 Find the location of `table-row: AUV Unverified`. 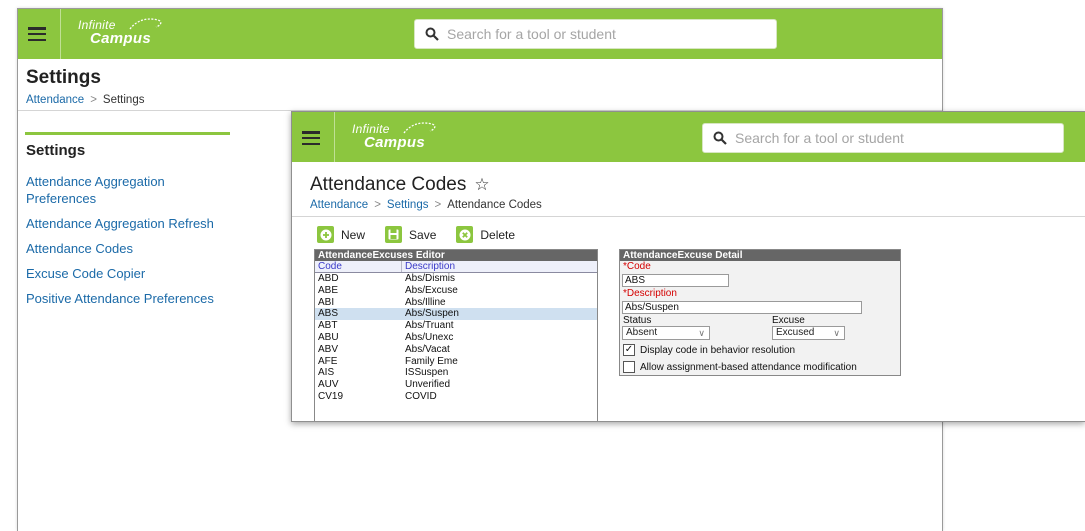

table-row: AUV Unverified is located at coordinates (456, 385).